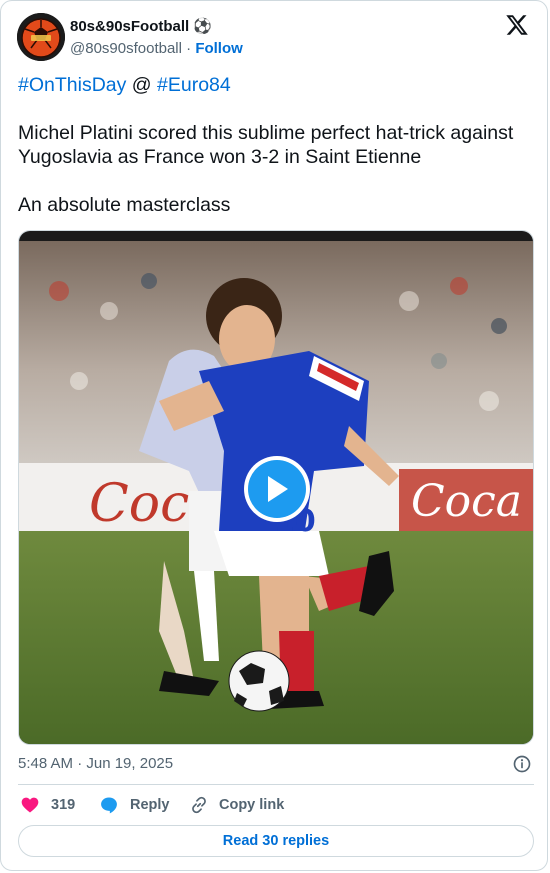 Image resolution: width=550 pixels, height=873 pixels. Describe the element at coordinates (199, 805) in the screenshot. I see `link-chain-icon` at that location.